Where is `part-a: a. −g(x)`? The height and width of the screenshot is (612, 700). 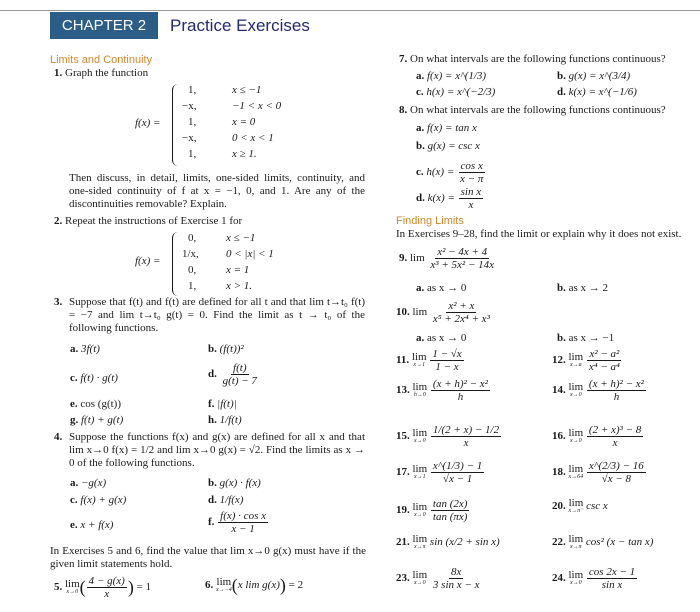
part-a: a. −g(x) is located at coordinates (88, 483).